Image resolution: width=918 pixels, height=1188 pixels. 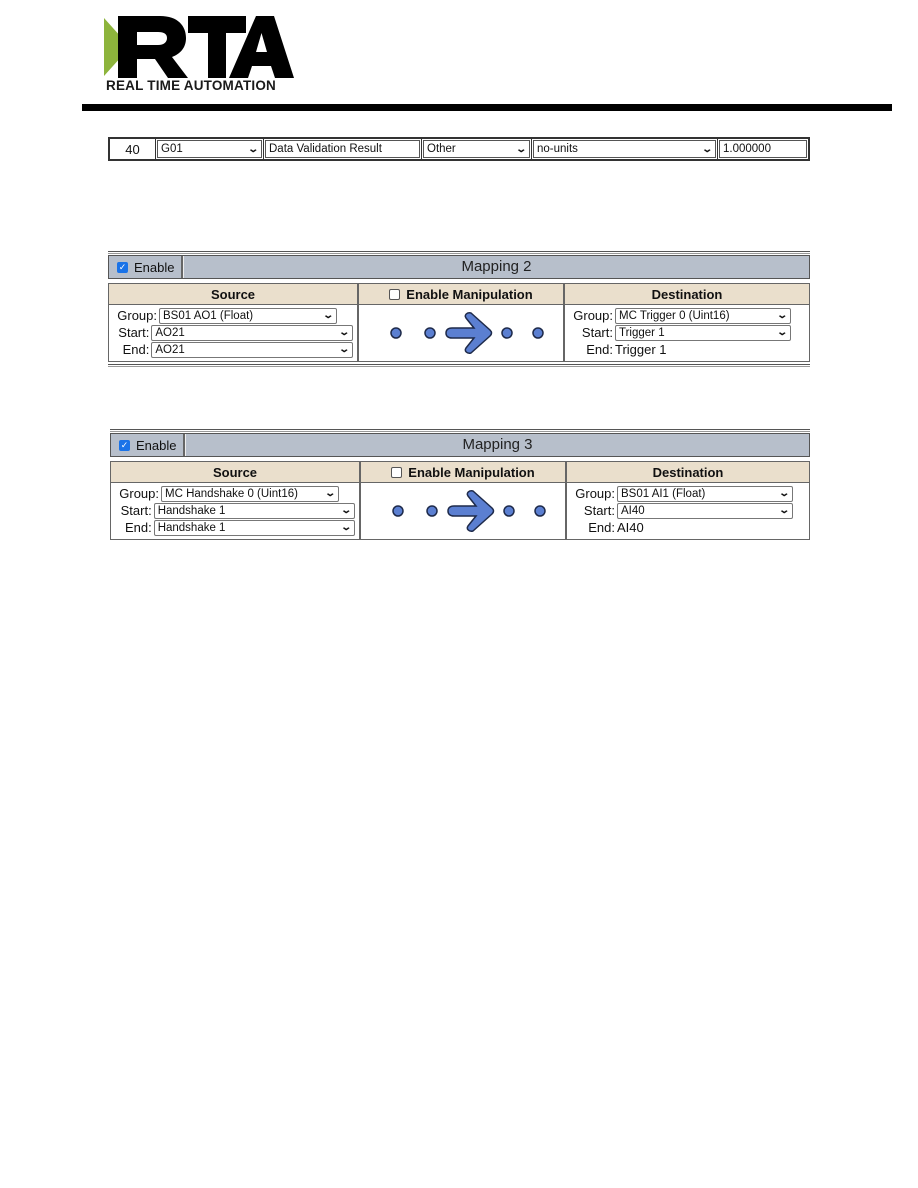 I want to click on point-index: 40, so click(x=133, y=149).